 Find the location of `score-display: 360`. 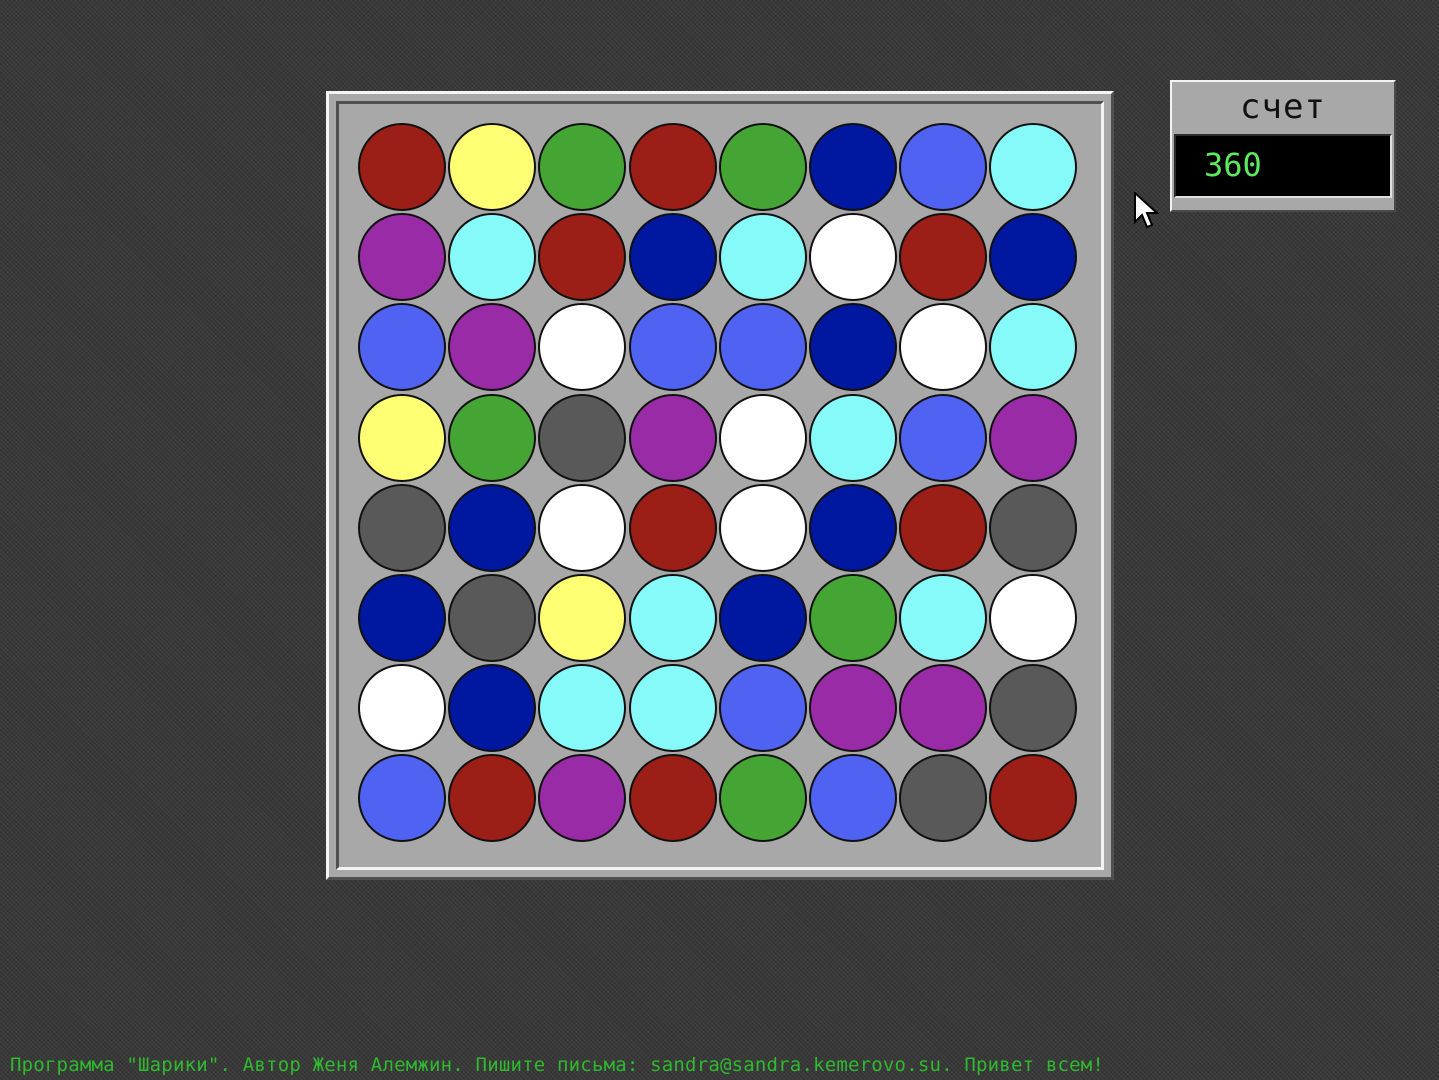

score-display: 360 is located at coordinates (1283, 166).